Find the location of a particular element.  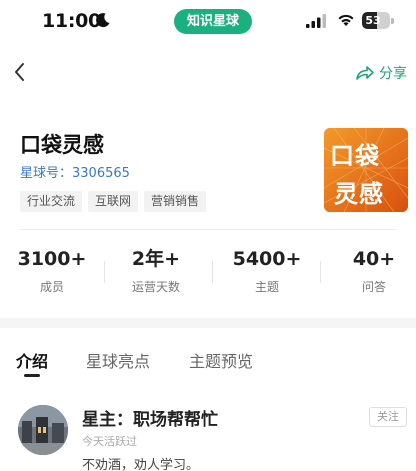

stat-value: 40+ is located at coordinates (374, 259).